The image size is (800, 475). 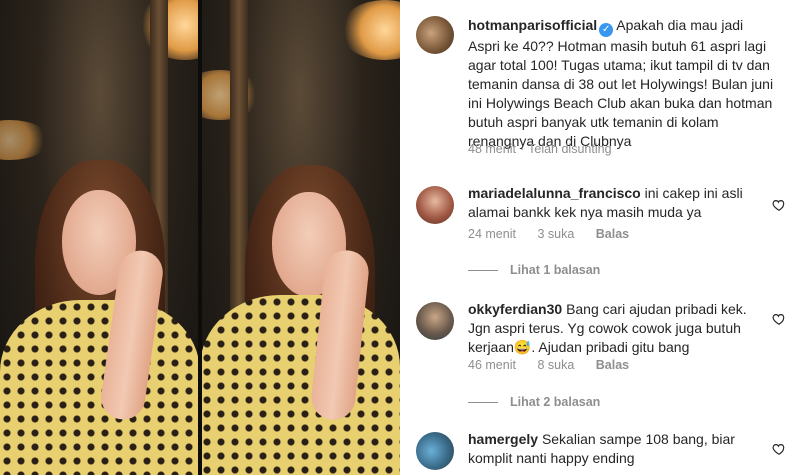 What do you see at coordinates (492, 365) in the screenshot?
I see `timestamp: 46 menit` at bounding box center [492, 365].